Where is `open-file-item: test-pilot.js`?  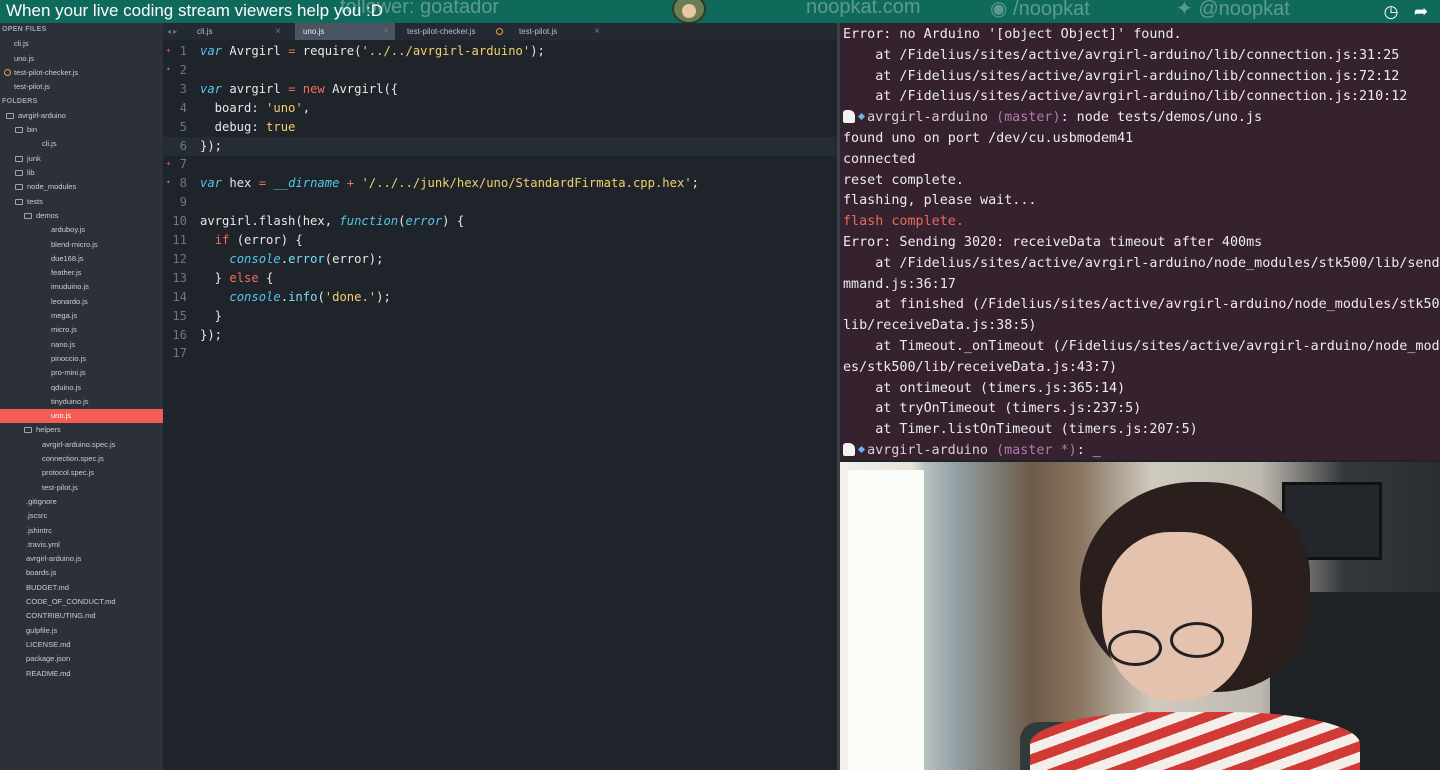
open-file-item: test-pilot.js is located at coordinates (81, 87).